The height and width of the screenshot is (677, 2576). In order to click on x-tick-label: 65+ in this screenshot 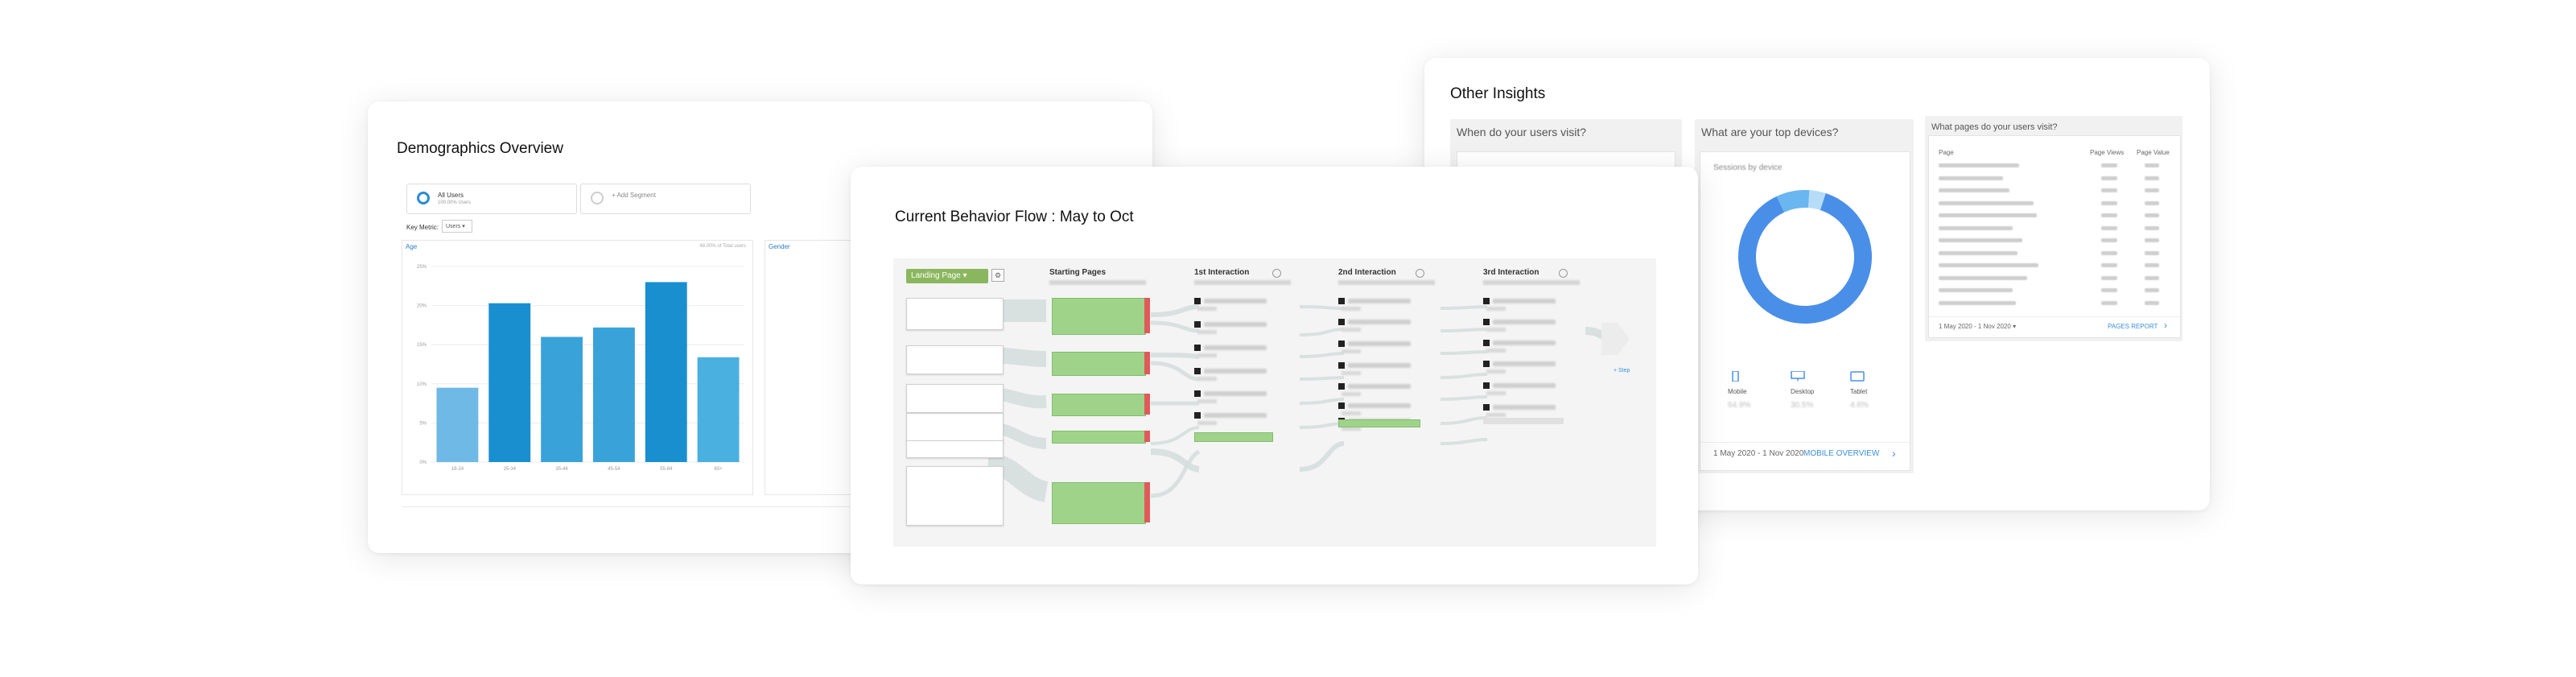, I will do `click(718, 469)`.